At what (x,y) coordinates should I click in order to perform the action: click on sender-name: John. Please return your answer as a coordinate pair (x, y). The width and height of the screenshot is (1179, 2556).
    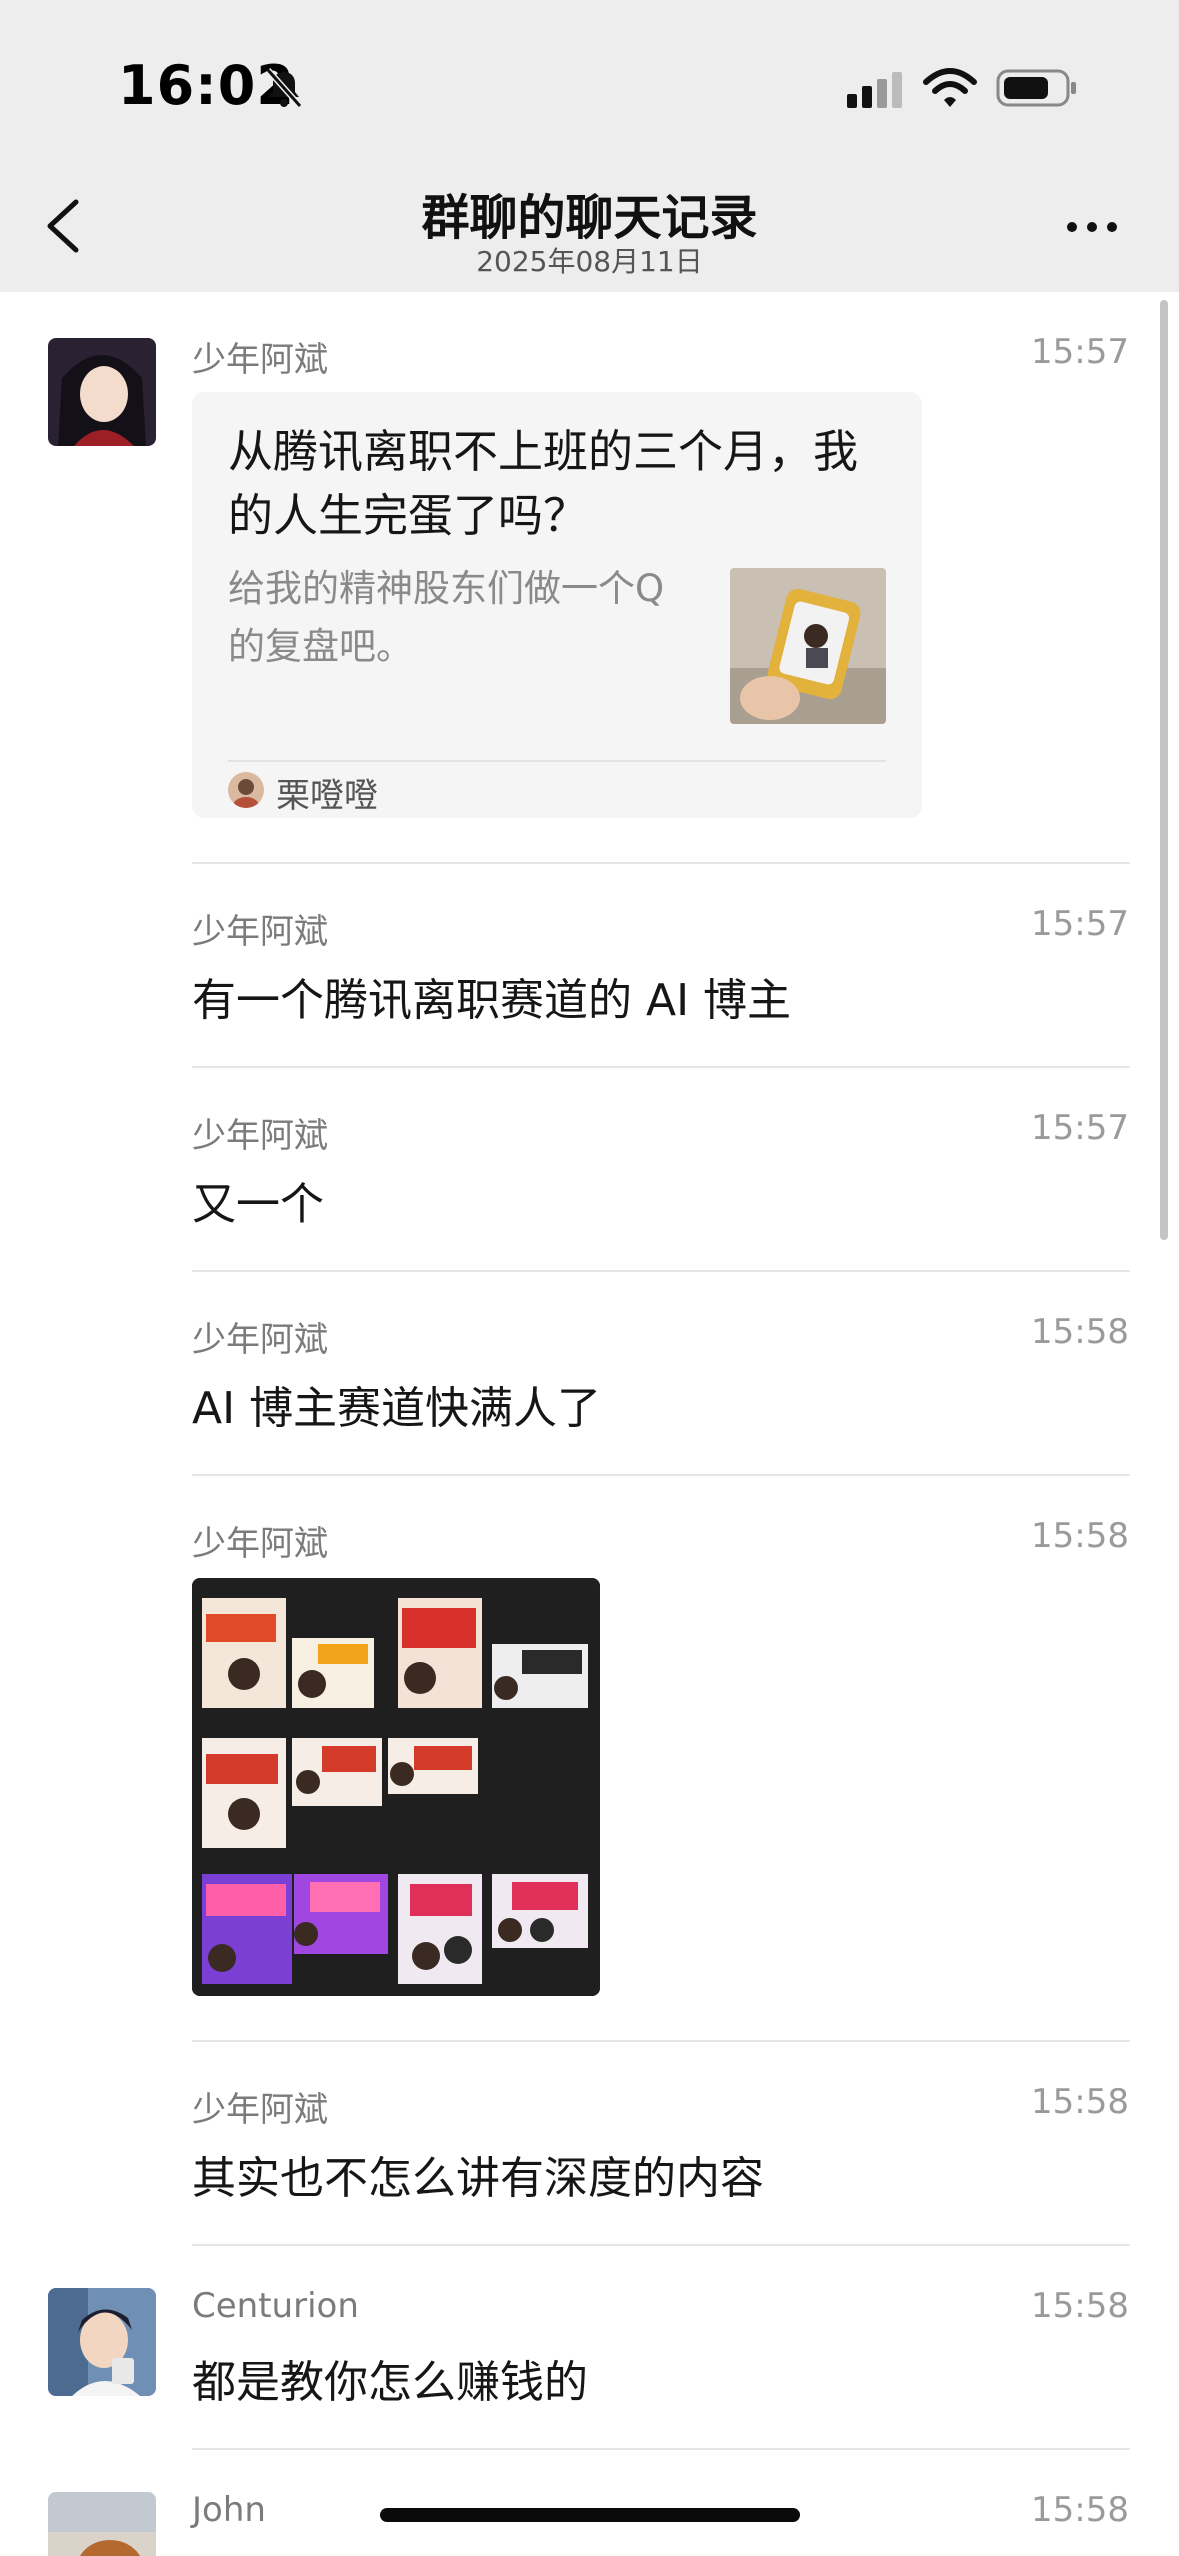
    Looking at the image, I should click on (229, 2510).